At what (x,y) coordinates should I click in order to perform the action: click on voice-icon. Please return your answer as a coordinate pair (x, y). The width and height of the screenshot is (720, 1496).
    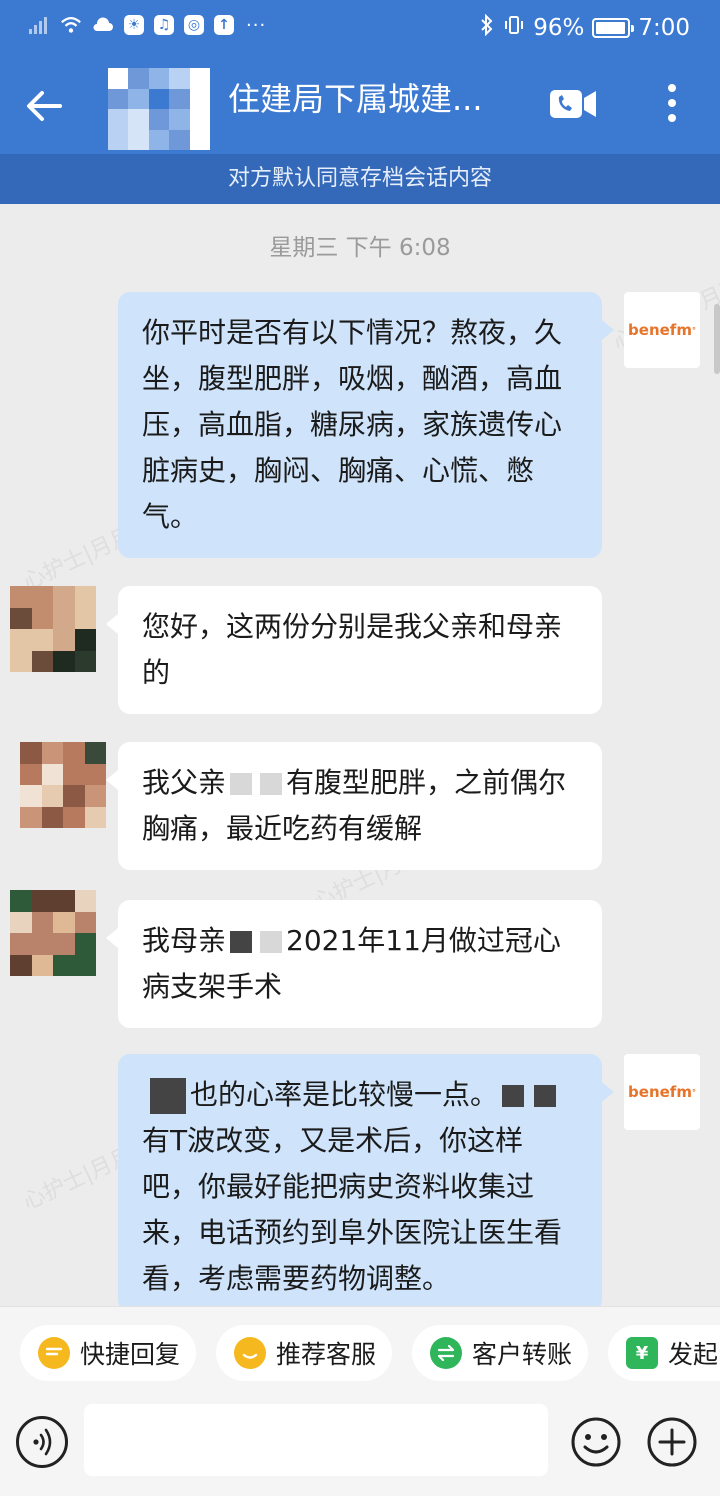
    Looking at the image, I should click on (42, 1442).